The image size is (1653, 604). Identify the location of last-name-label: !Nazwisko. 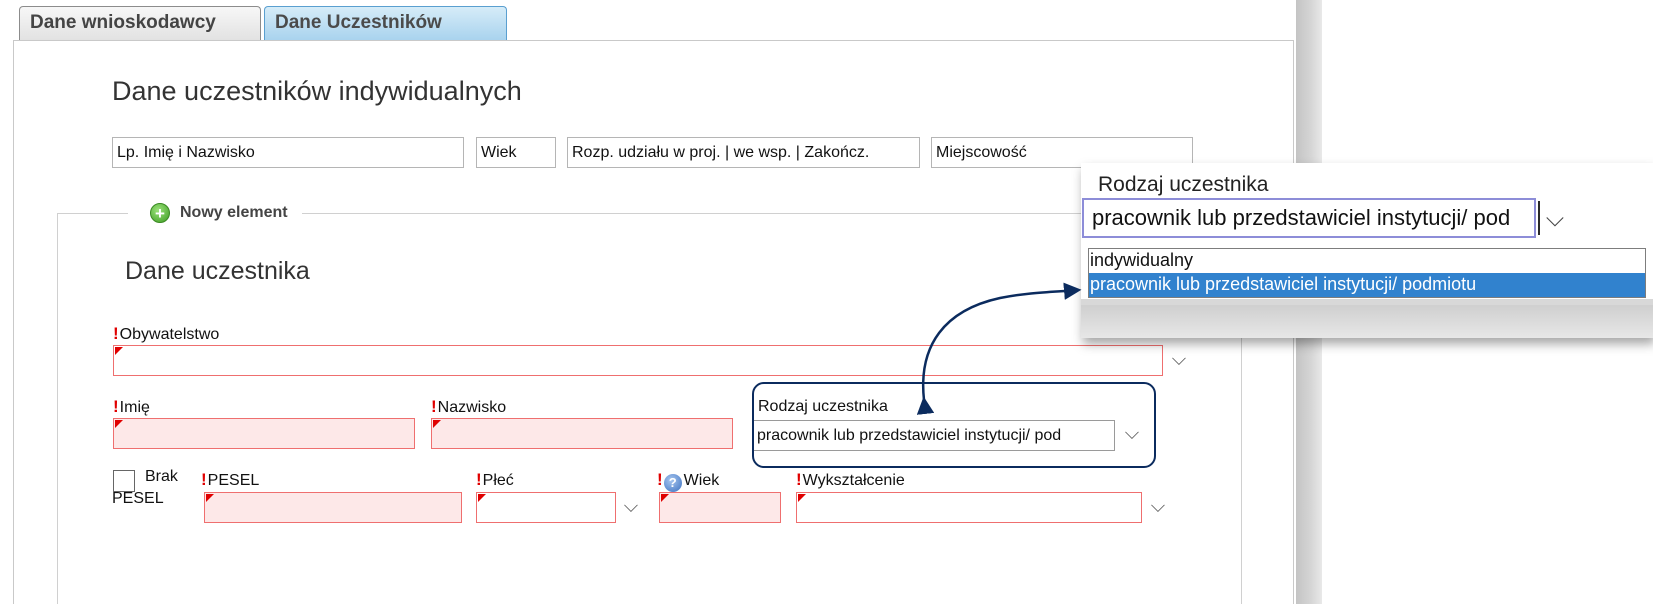
(469, 406).